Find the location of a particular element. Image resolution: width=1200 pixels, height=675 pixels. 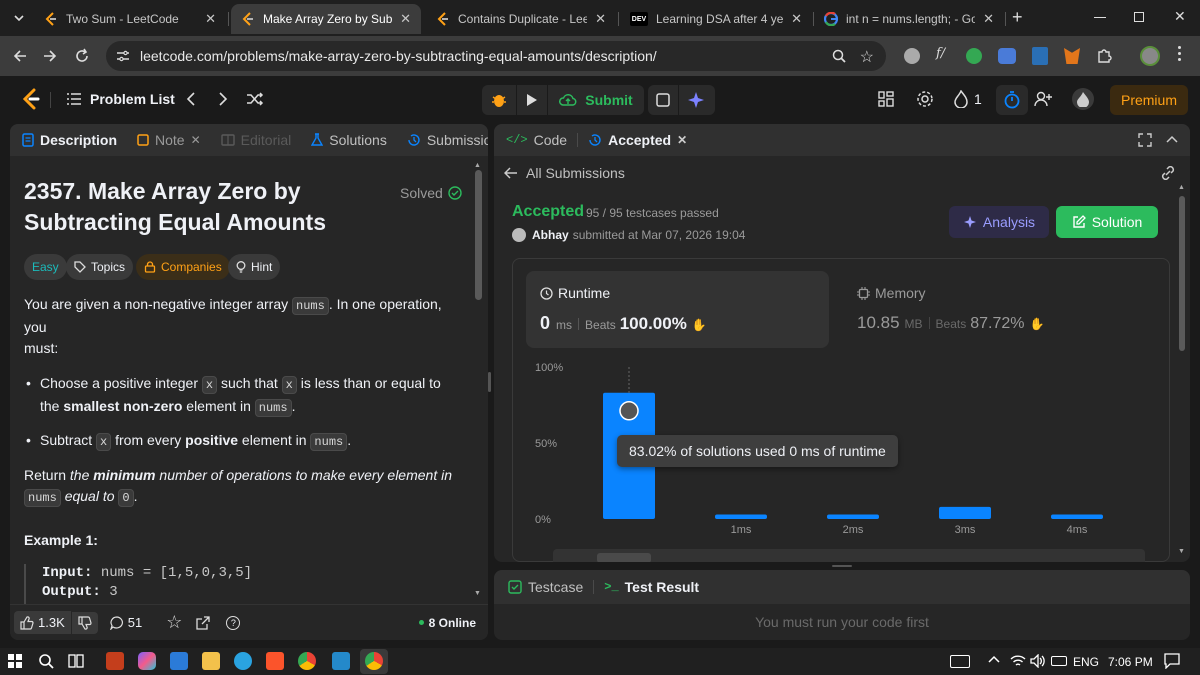

battery-icon is located at coordinates (1059, 661).